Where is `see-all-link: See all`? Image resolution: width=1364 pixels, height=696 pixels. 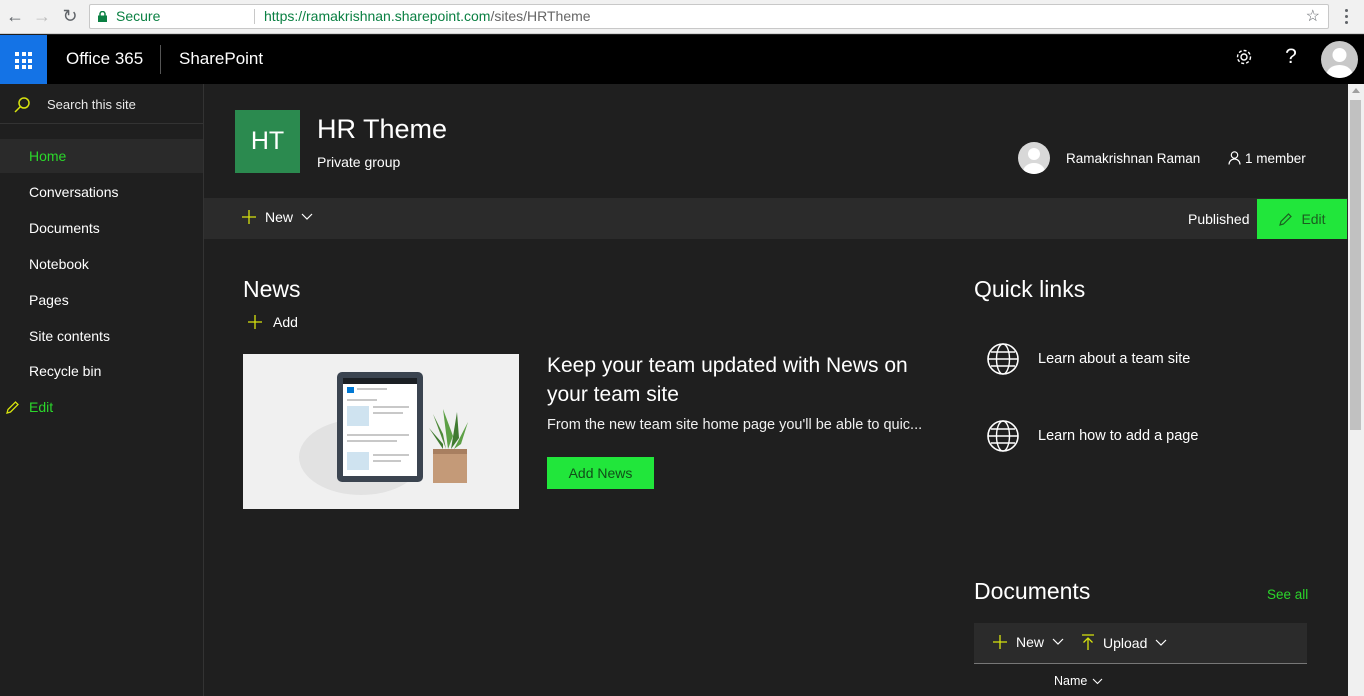
see-all-link: See all is located at coordinates (1287, 594).